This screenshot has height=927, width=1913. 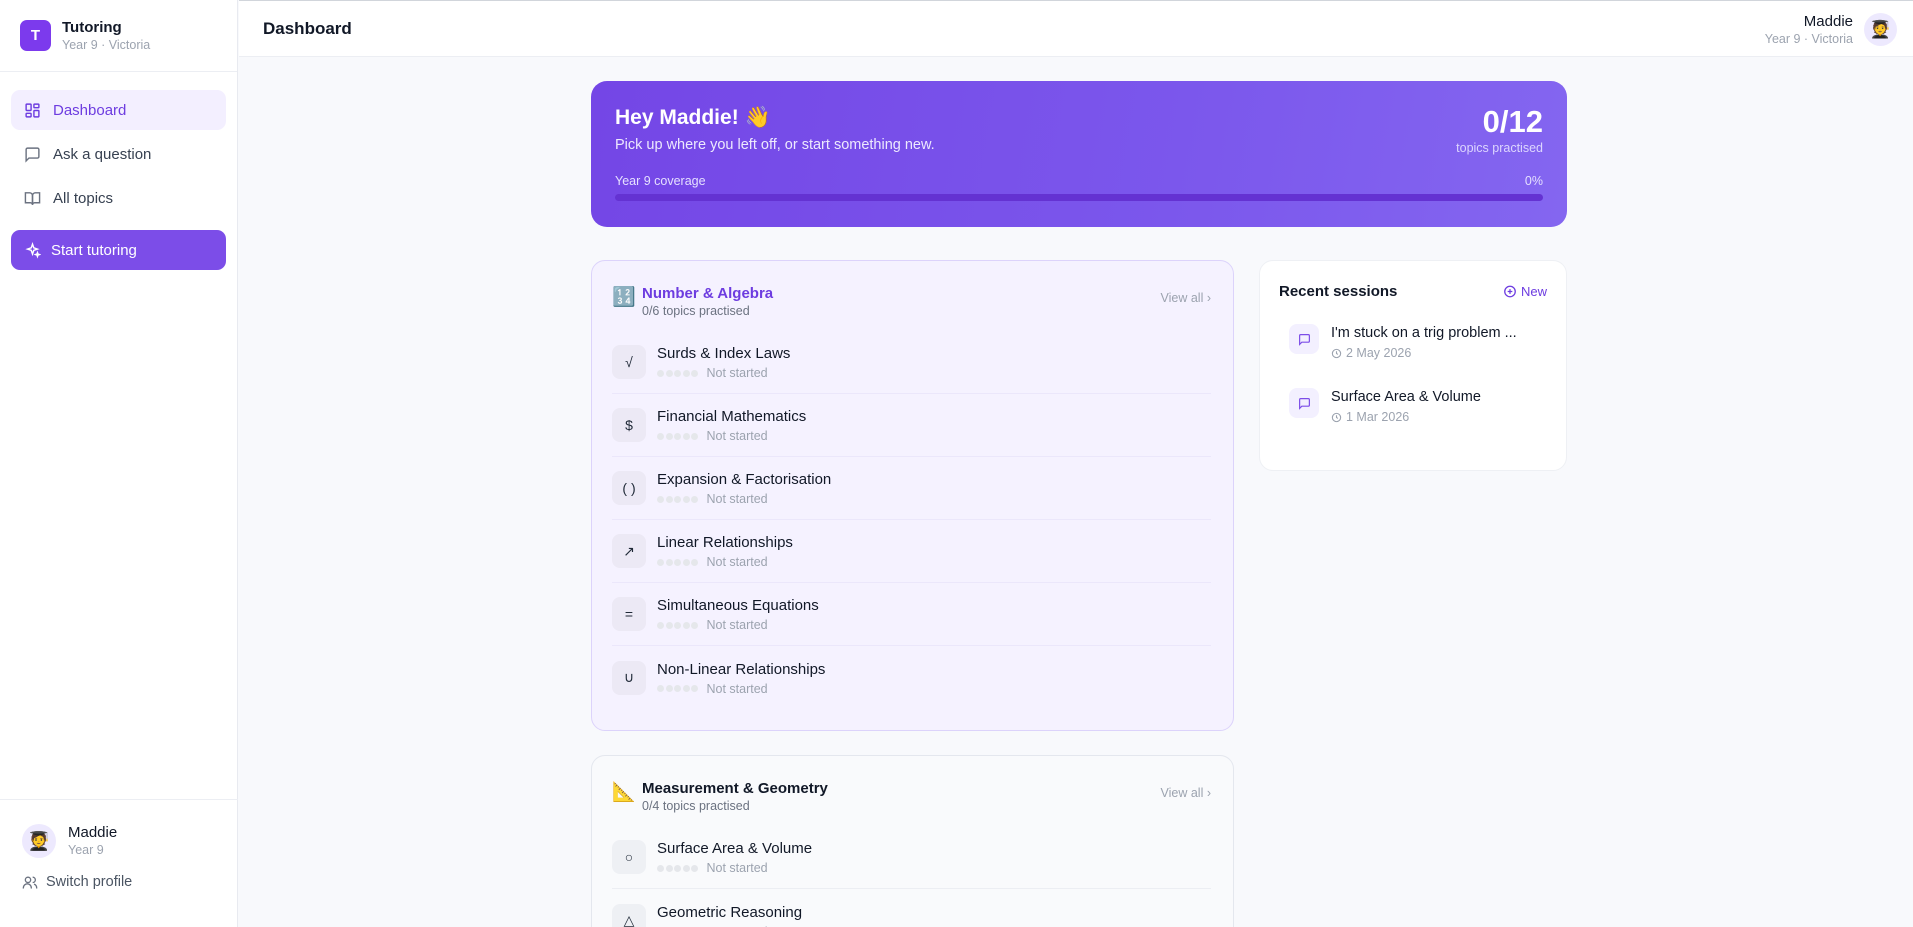 What do you see at coordinates (1076, 28) in the screenshot?
I see `top-bar: Dashboard Maddie Year 9 · Victoria 🧑‍🎓` at bounding box center [1076, 28].